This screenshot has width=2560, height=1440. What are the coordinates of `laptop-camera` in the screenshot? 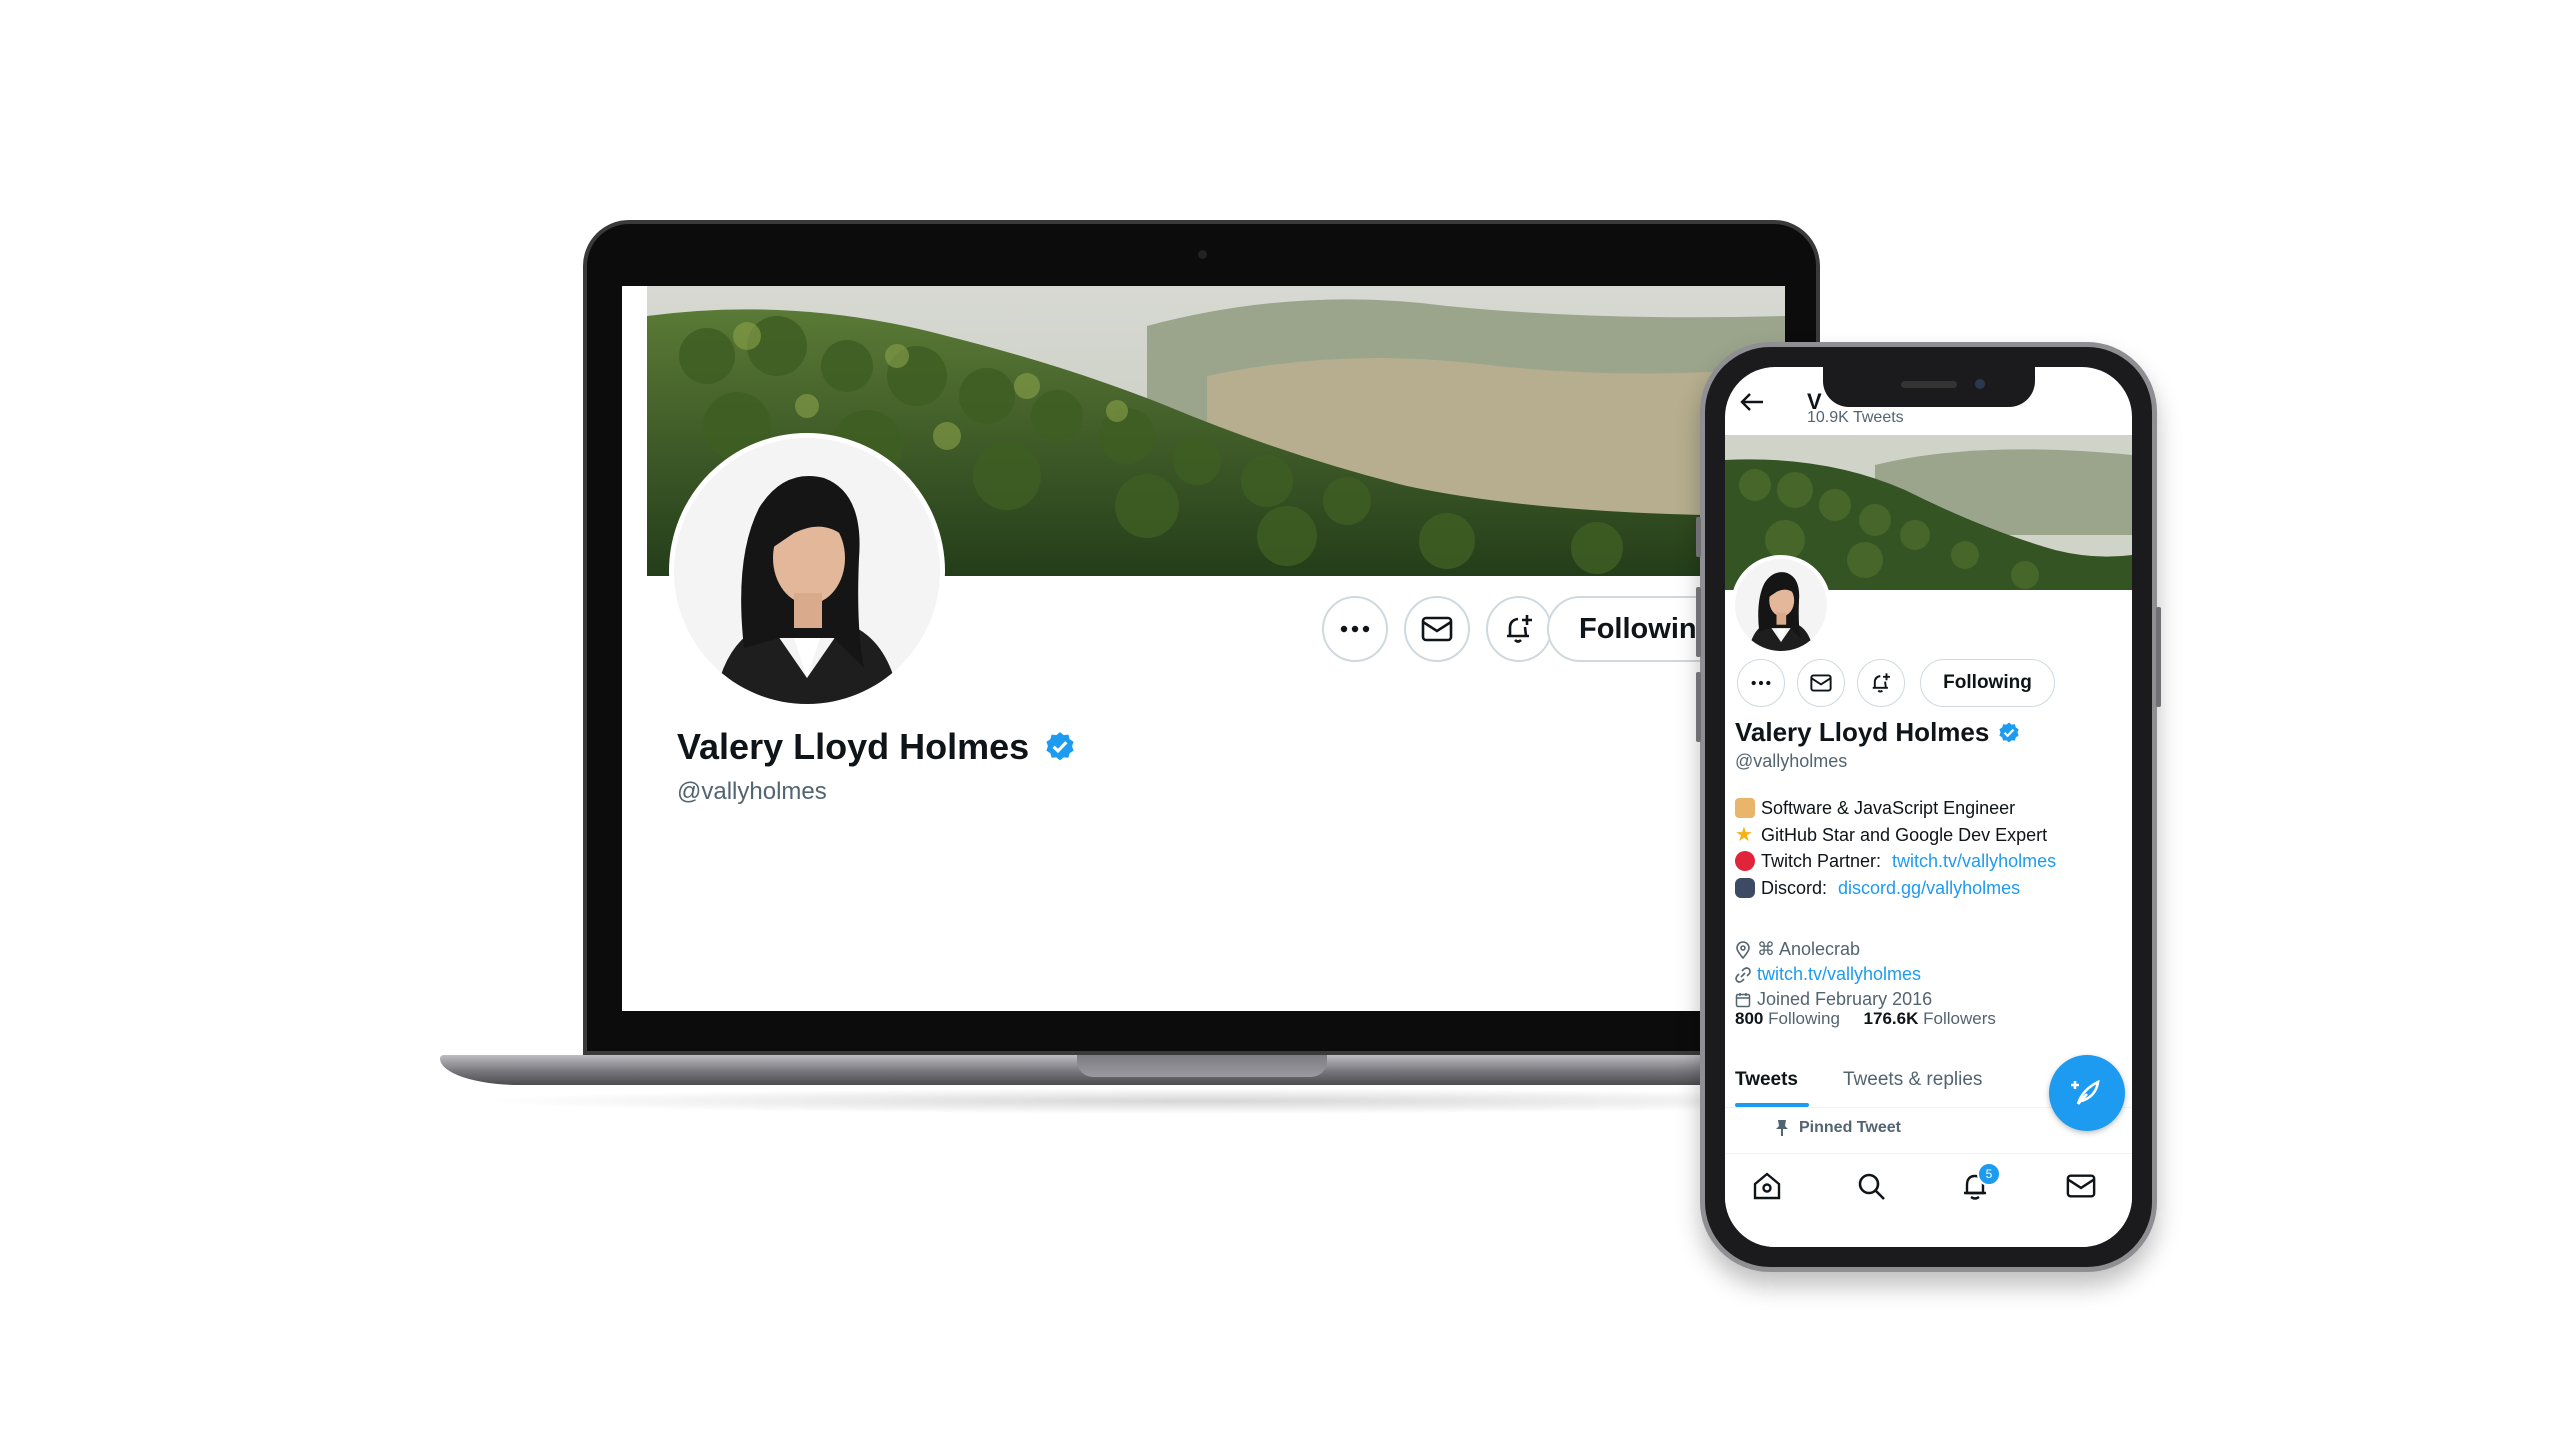 It's located at (1202, 254).